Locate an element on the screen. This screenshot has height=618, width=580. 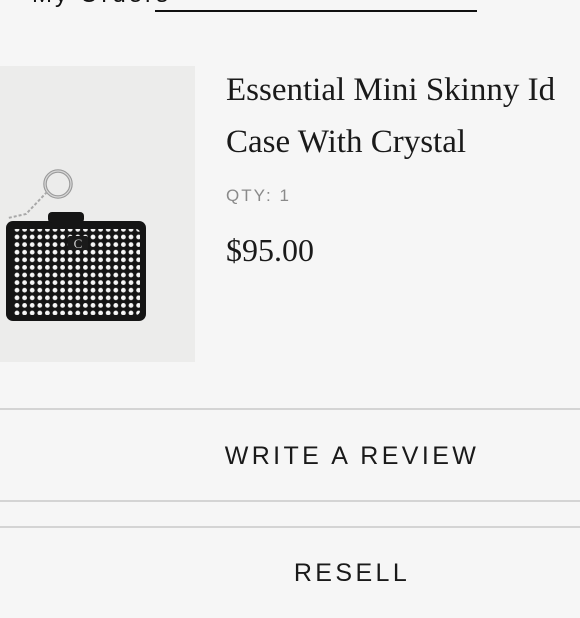
divider is located at coordinates (290, 501).